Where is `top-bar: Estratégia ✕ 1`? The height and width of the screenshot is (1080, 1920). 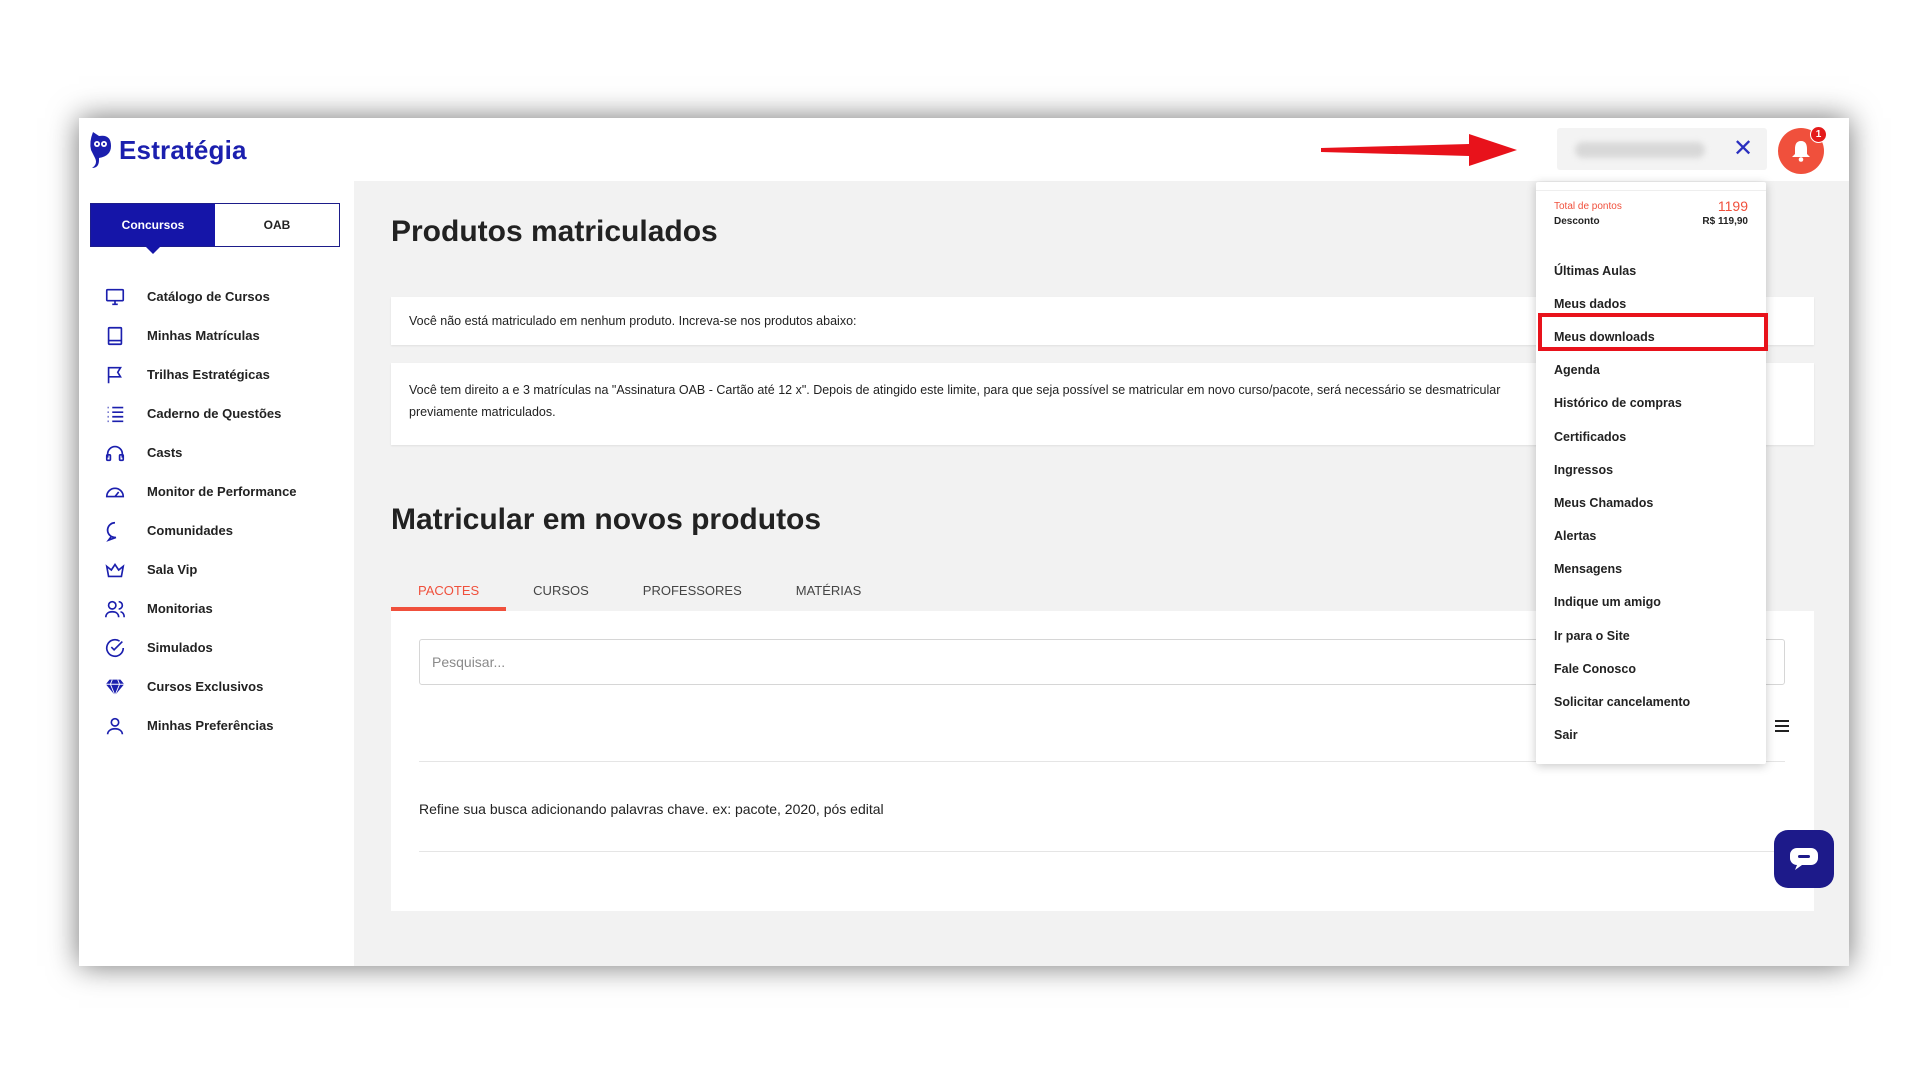
top-bar: Estratégia ✕ 1 is located at coordinates (964, 149).